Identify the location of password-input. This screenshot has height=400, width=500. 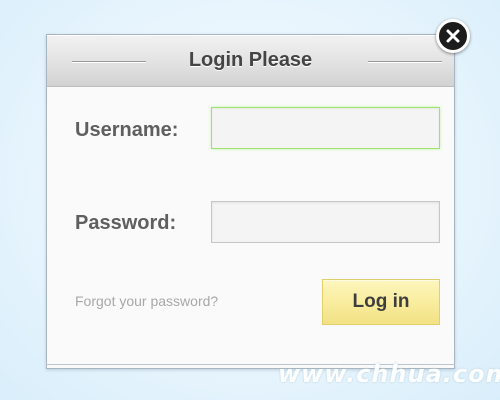
(325, 222).